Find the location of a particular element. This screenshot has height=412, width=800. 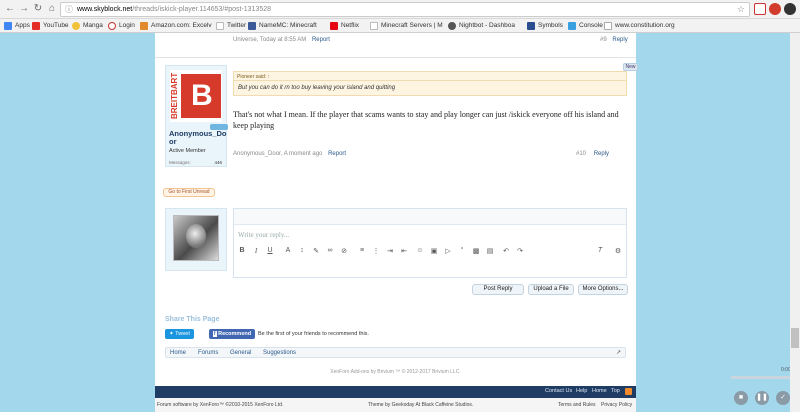

image-icon: ▣ is located at coordinates (434, 251).